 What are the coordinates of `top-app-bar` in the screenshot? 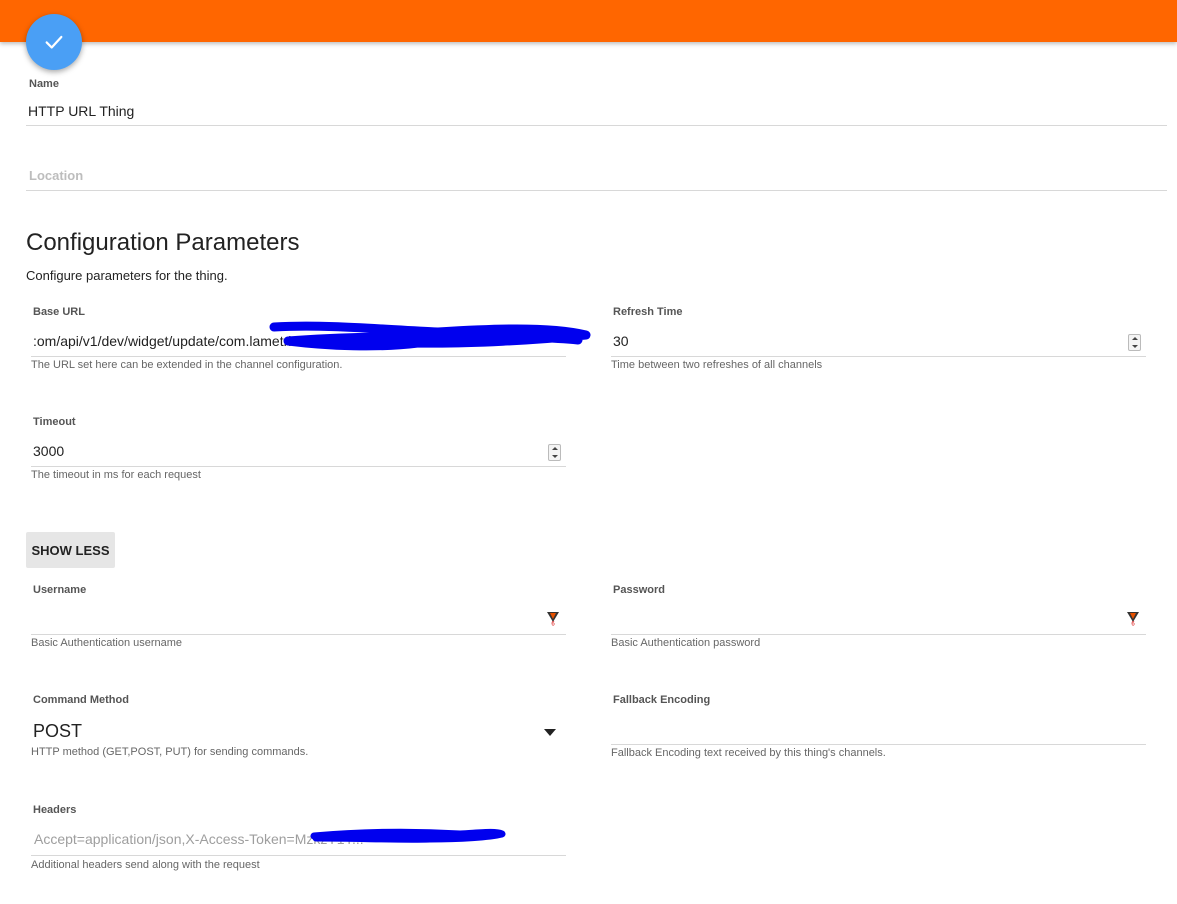 It's located at (588, 21).